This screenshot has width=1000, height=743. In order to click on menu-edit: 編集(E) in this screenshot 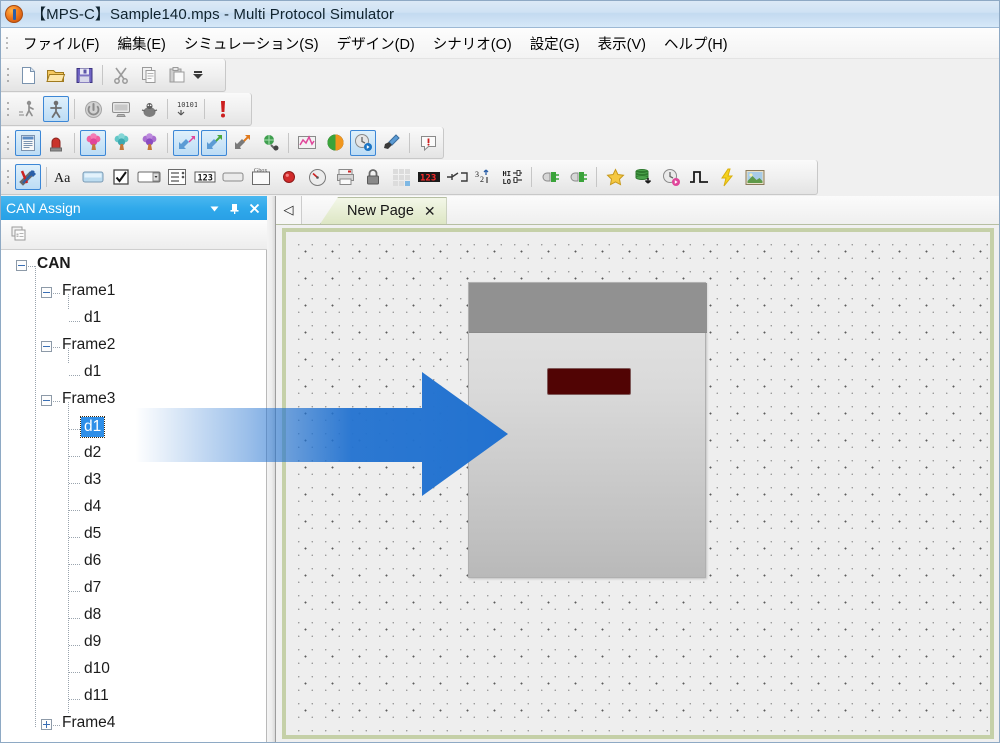, I will do `click(142, 43)`.